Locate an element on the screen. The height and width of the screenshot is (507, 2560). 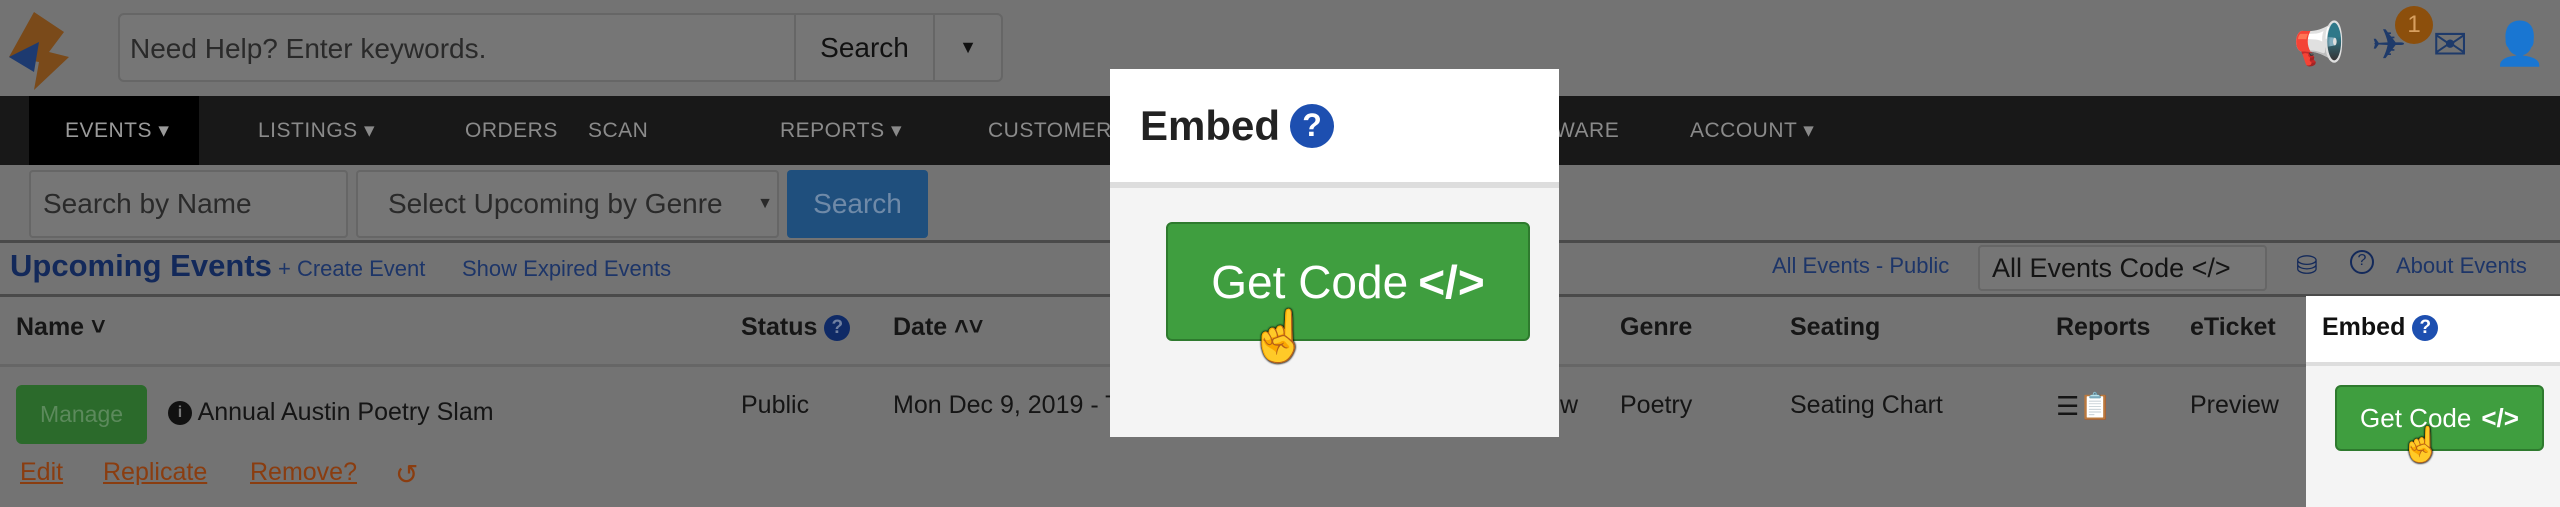
nav-software: WARE is located at coordinates (1587, 130).